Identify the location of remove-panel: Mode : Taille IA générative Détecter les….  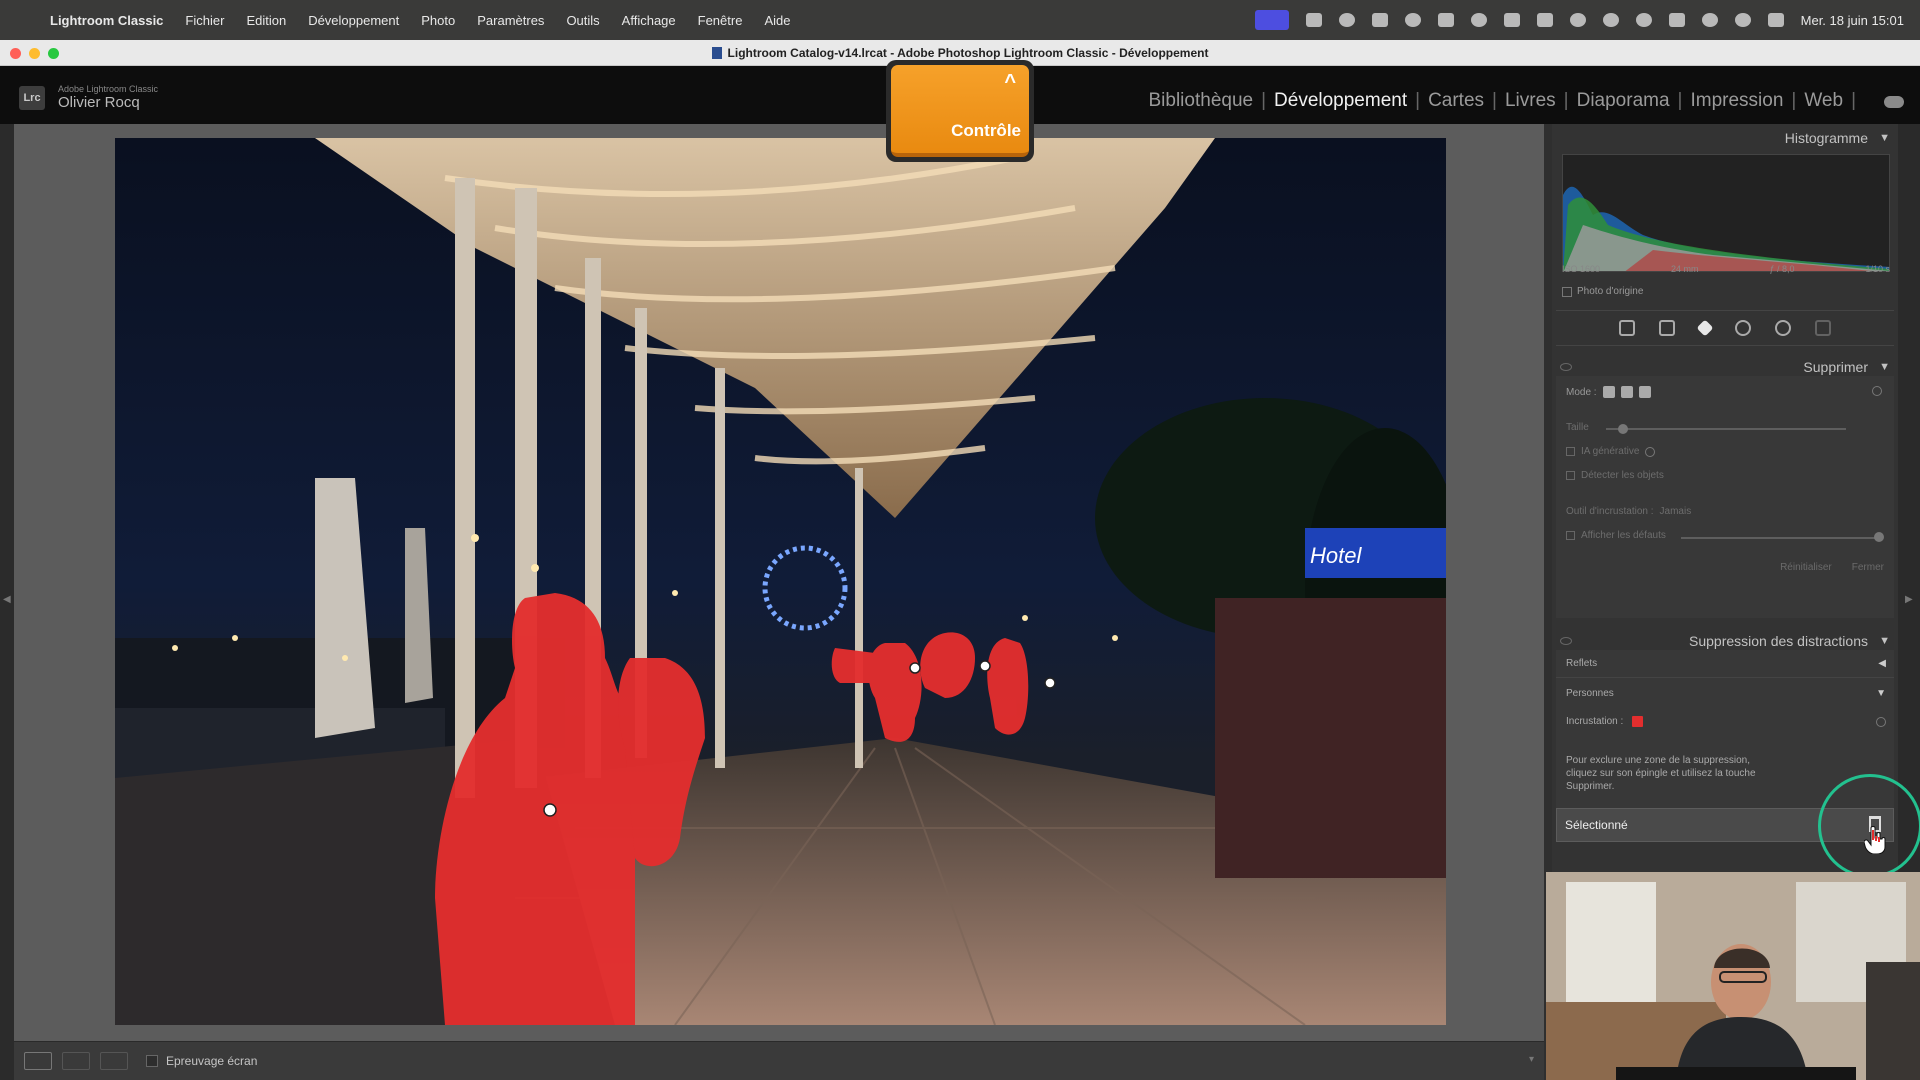
(1725, 497).